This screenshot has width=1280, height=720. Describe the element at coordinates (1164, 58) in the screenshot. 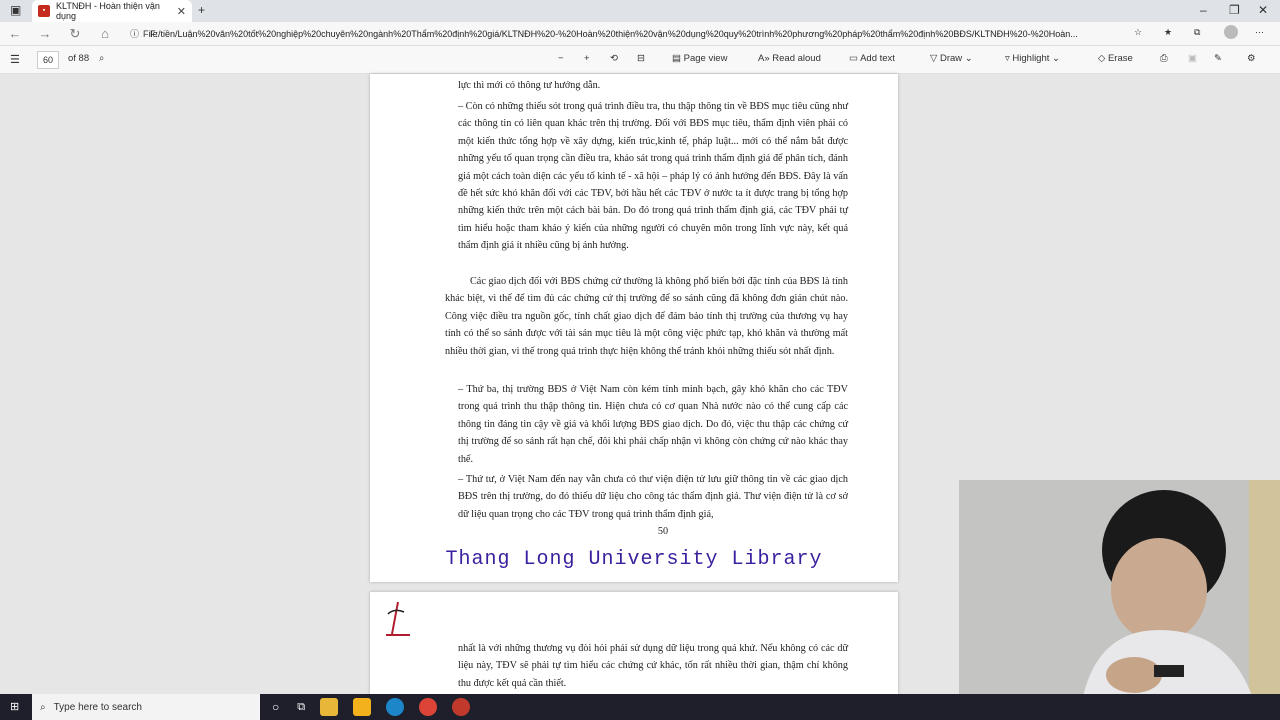

I see `print-icon: ⎙` at that location.